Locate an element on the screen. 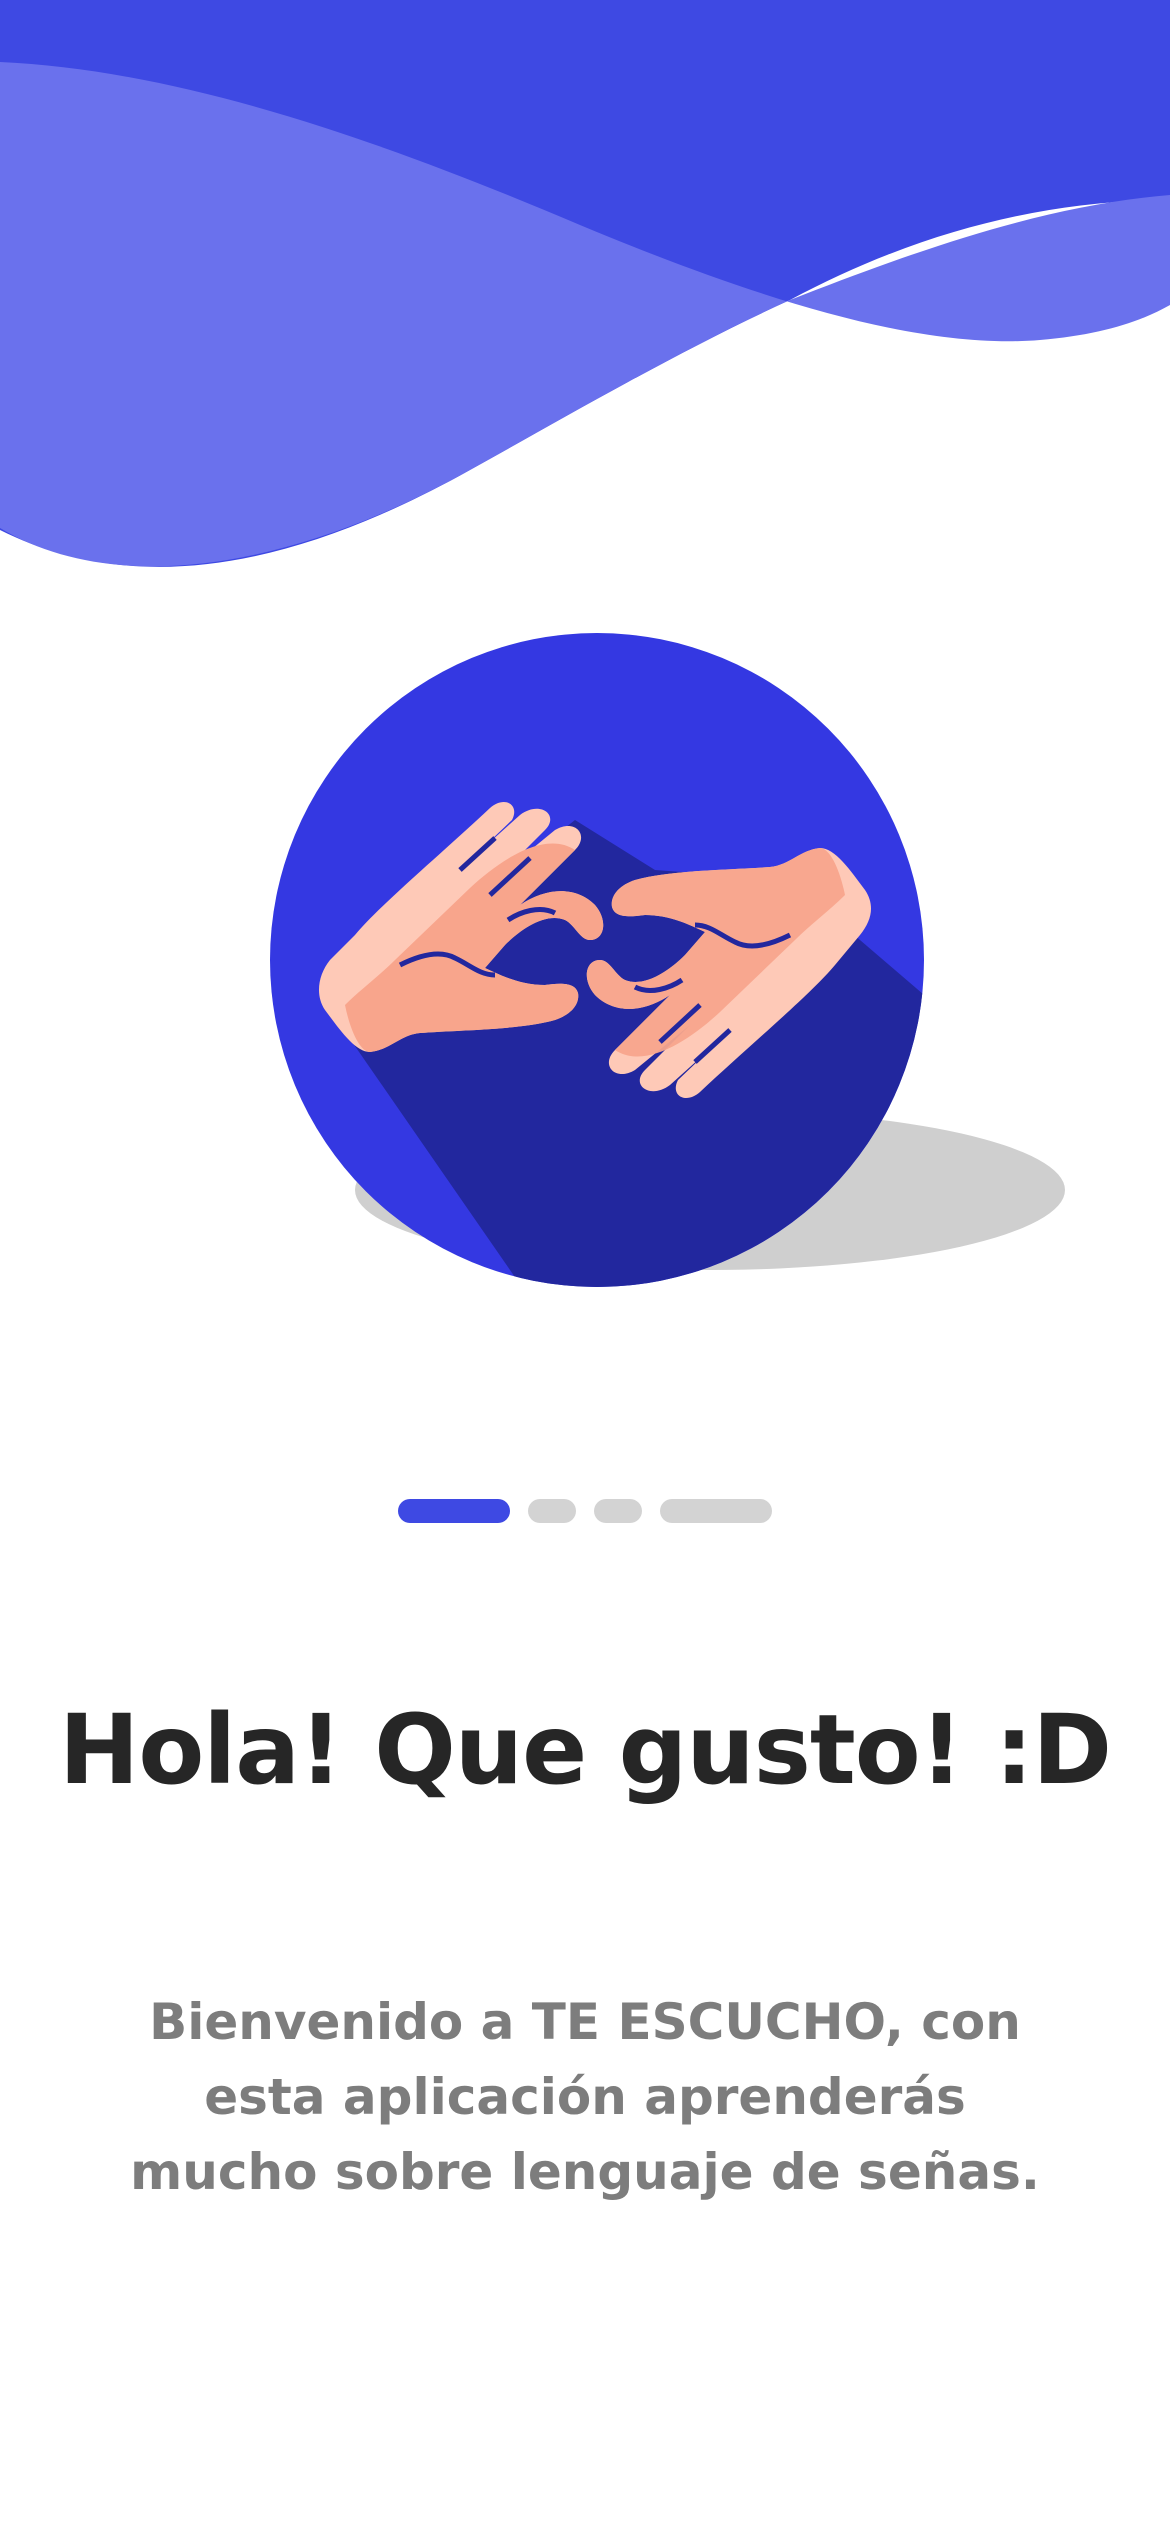 The width and height of the screenshot is (1170, 2532). onboarding-title: Hola! Que gusto! :D is located at coordinates (585, 1750).